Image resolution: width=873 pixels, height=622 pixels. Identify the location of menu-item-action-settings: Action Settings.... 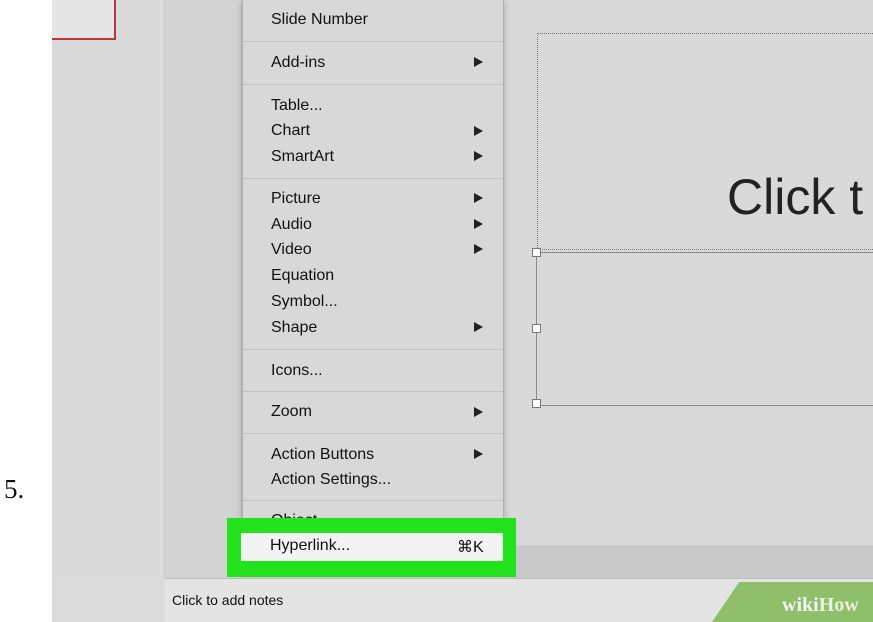
(331, 480).